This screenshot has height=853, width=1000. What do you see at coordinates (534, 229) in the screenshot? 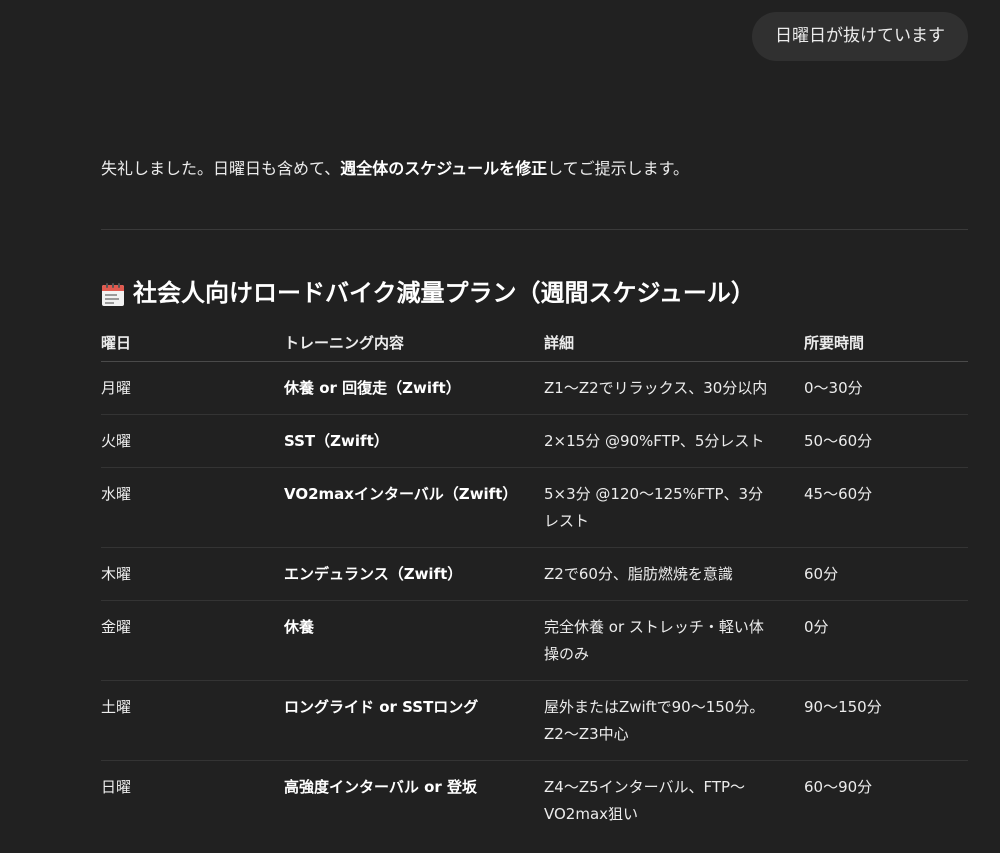
I see `divider` at bounding box center [534, 229].